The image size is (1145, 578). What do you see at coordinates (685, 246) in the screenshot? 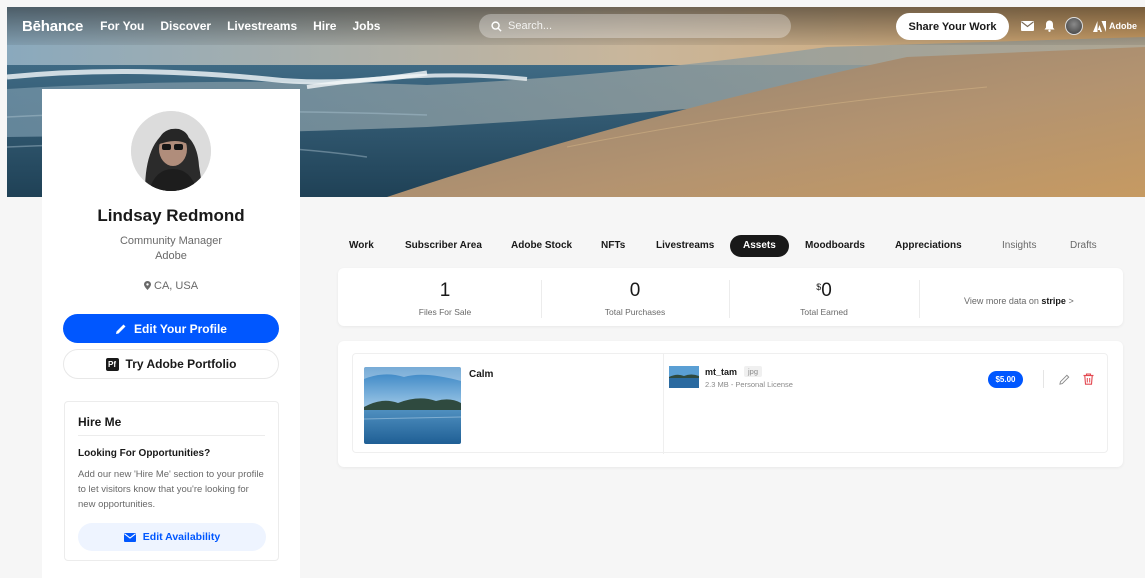
I see `tab-livestreams: Livestreams` at bounding box center [685, 246].